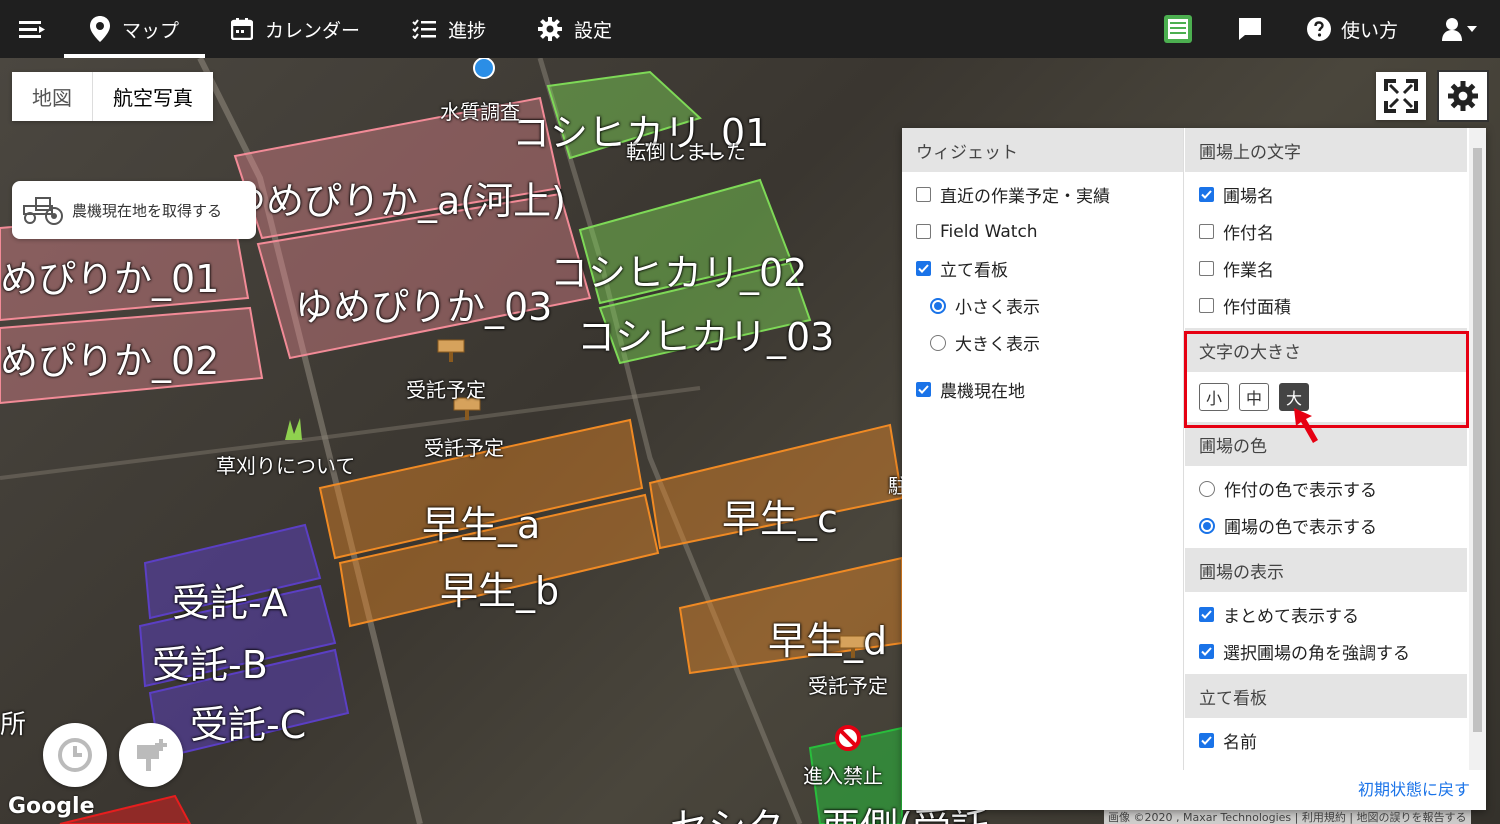  I want to click on field-label: コシヒカリ_02, so click(679, 273).